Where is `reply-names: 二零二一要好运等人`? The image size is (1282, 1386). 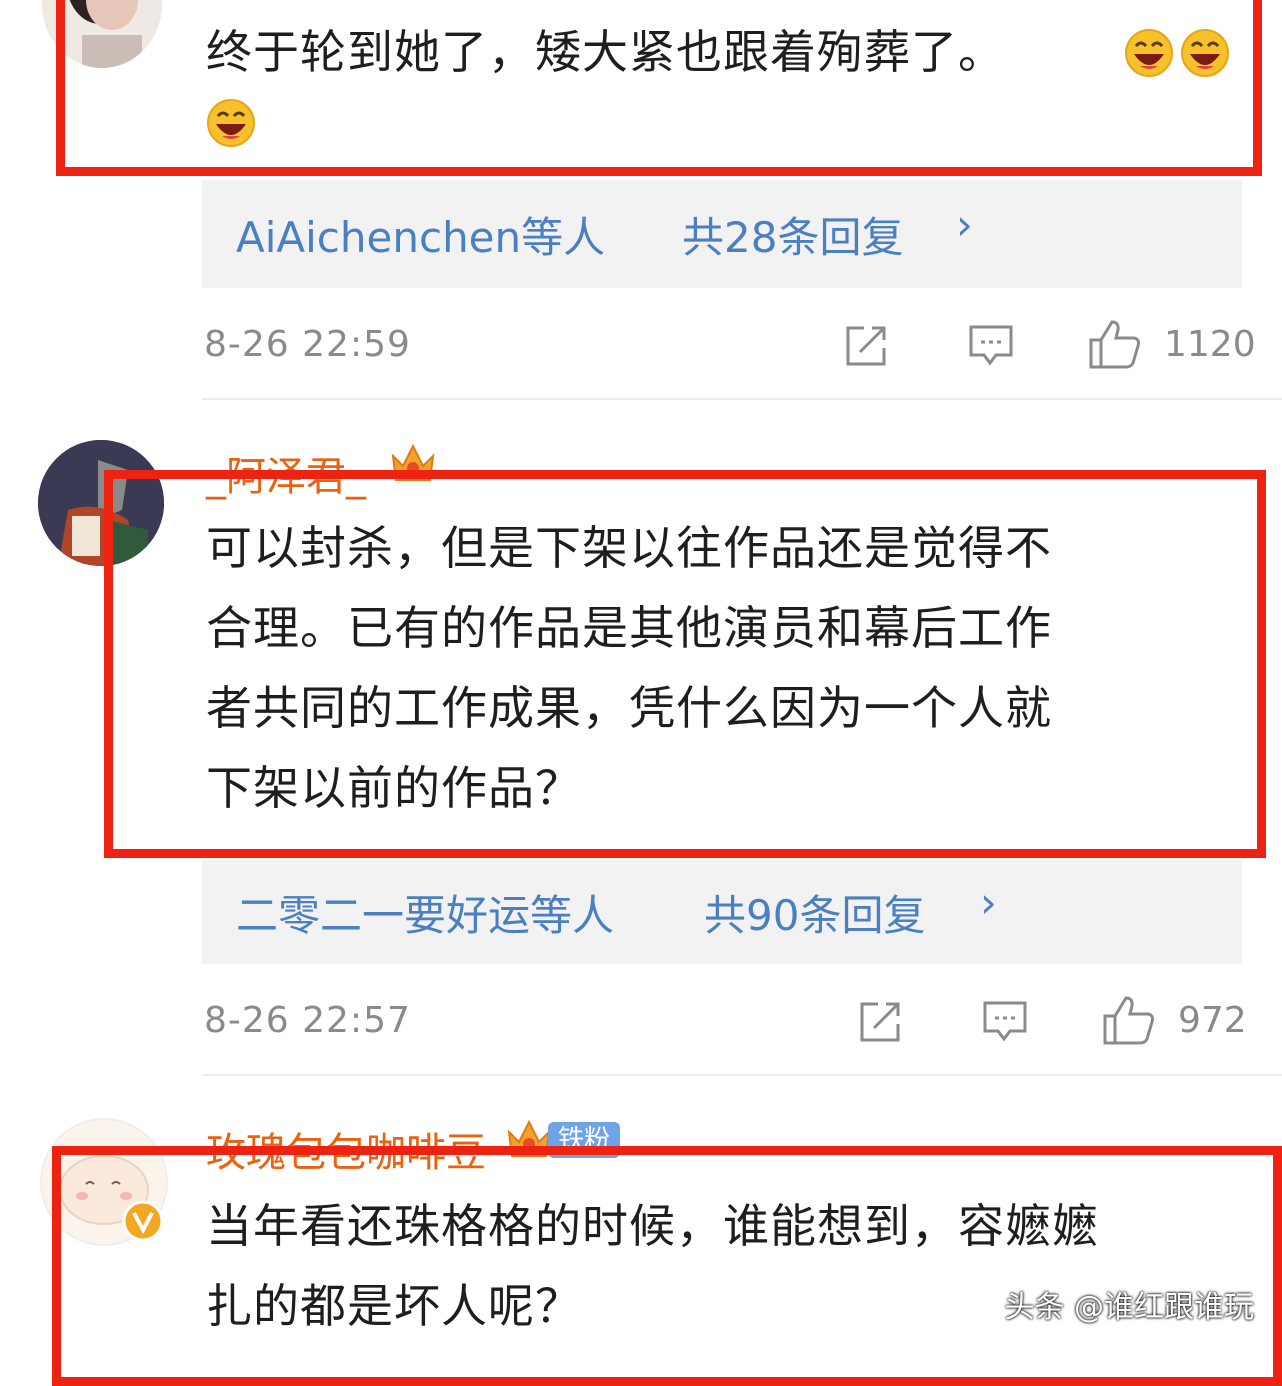 reply-names: 二零二一要好运等人 is located at coordinates (425, 915).